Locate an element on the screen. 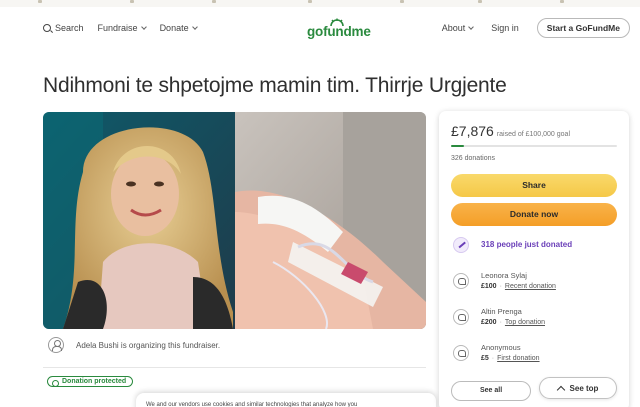 The width and height of the screenshot is (640, 407). goal-text: raised of £100,000 goal is located at coordinates (533, 134).